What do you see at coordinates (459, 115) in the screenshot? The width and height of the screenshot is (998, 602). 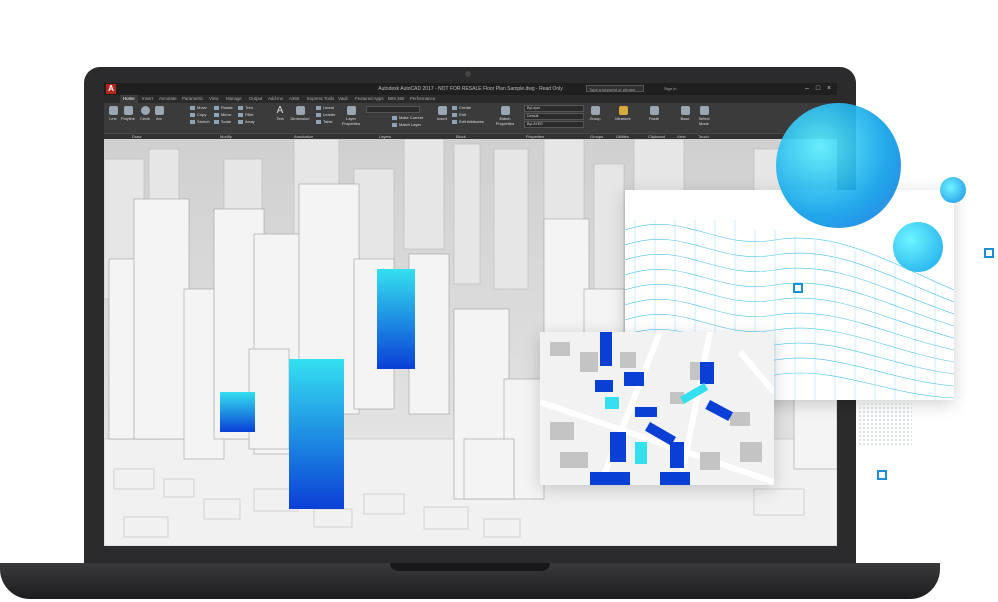 I see `edit-block-button: Edit` at bounding box center [459, 115].